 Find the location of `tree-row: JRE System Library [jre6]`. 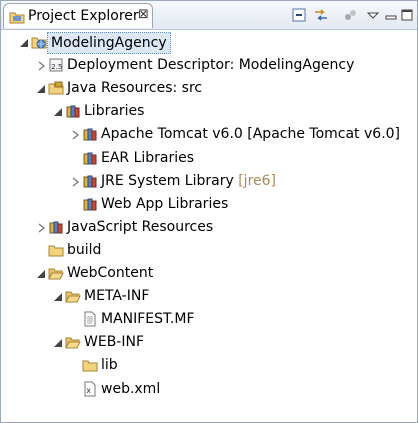

tree-row: JRE System Library [jre6] is located at coordinates (209, 181).